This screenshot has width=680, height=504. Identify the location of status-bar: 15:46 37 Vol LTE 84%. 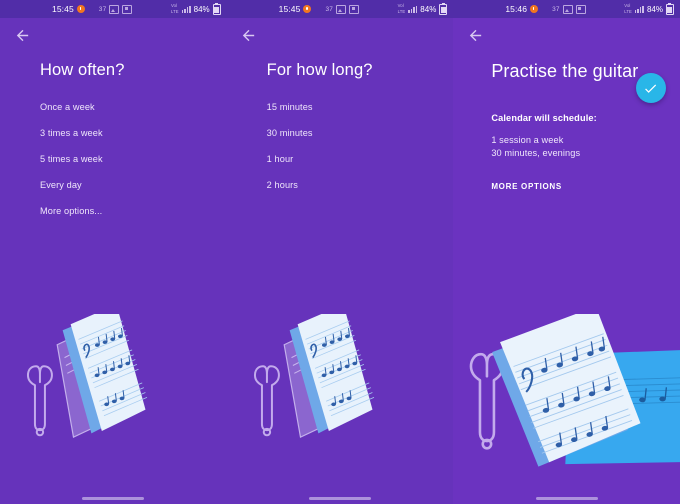
(566, 9).